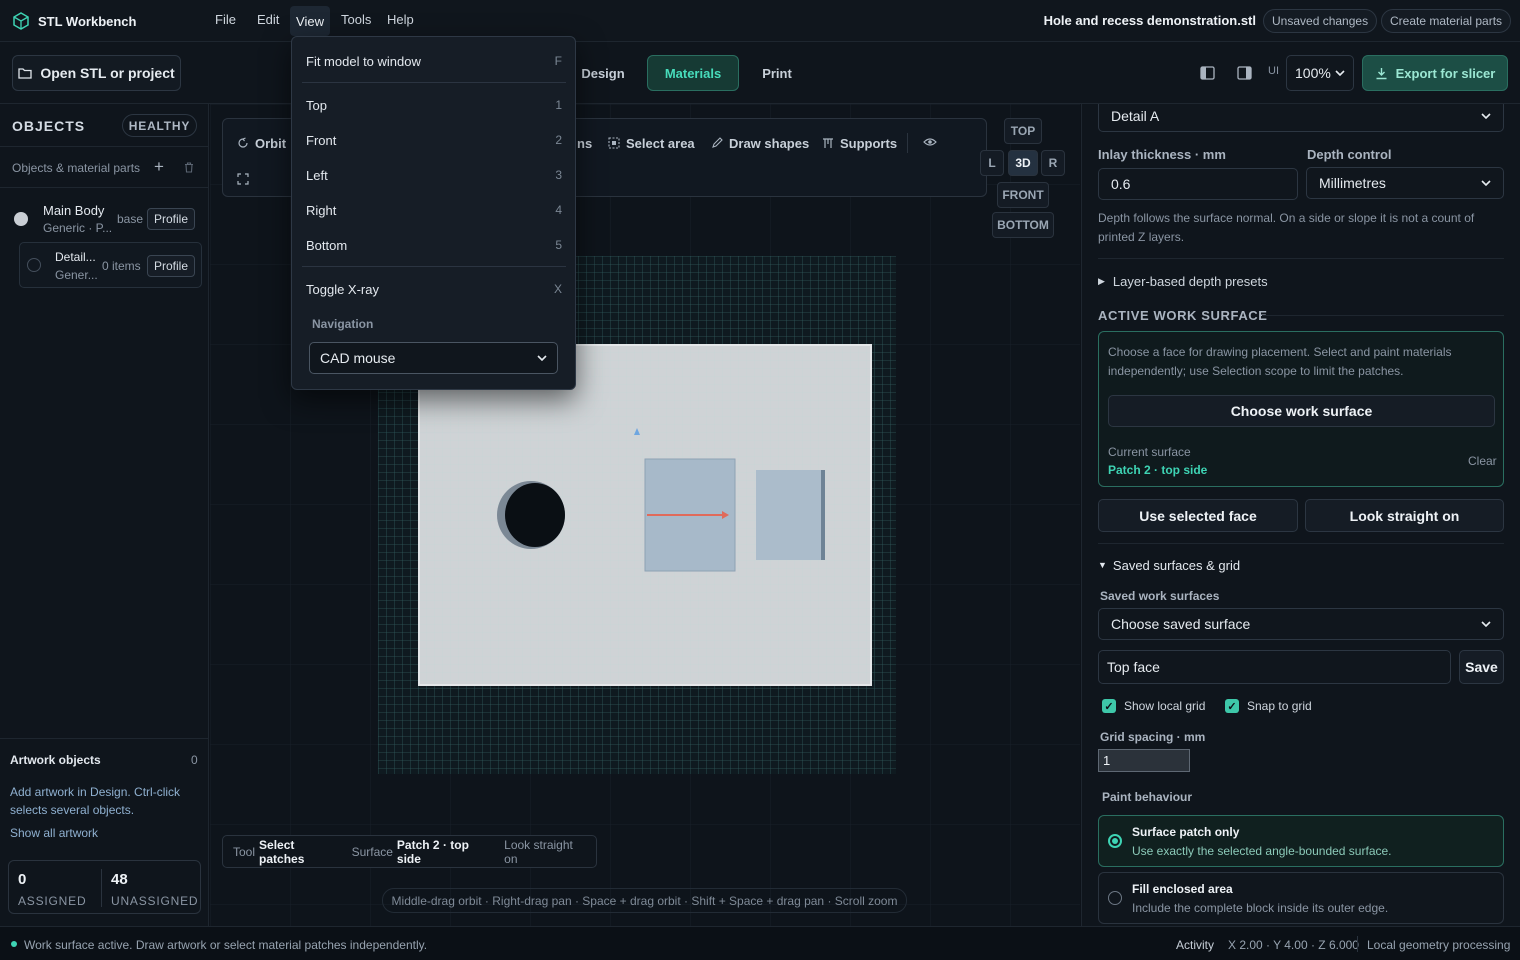 The height and width of the screenshot is (960, 1520). Describe the element at coordinates (189, 167) in the screenshot. I see `trash-icon` at that location.